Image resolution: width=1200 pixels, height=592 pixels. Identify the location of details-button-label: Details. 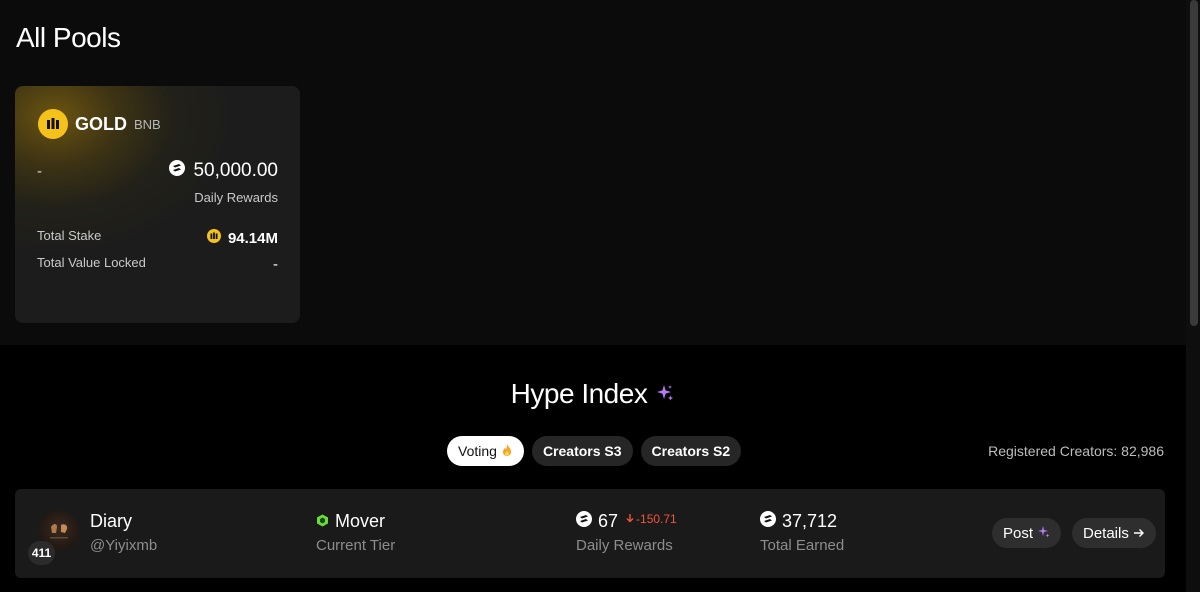
(1106, 533).